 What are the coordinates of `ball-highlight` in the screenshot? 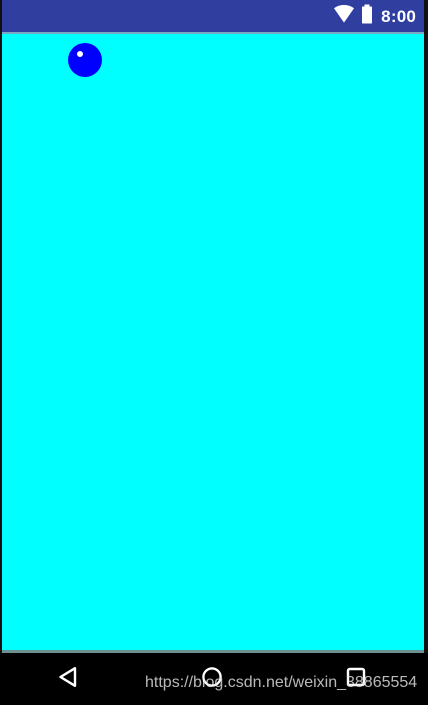 It's located at (80, 54).